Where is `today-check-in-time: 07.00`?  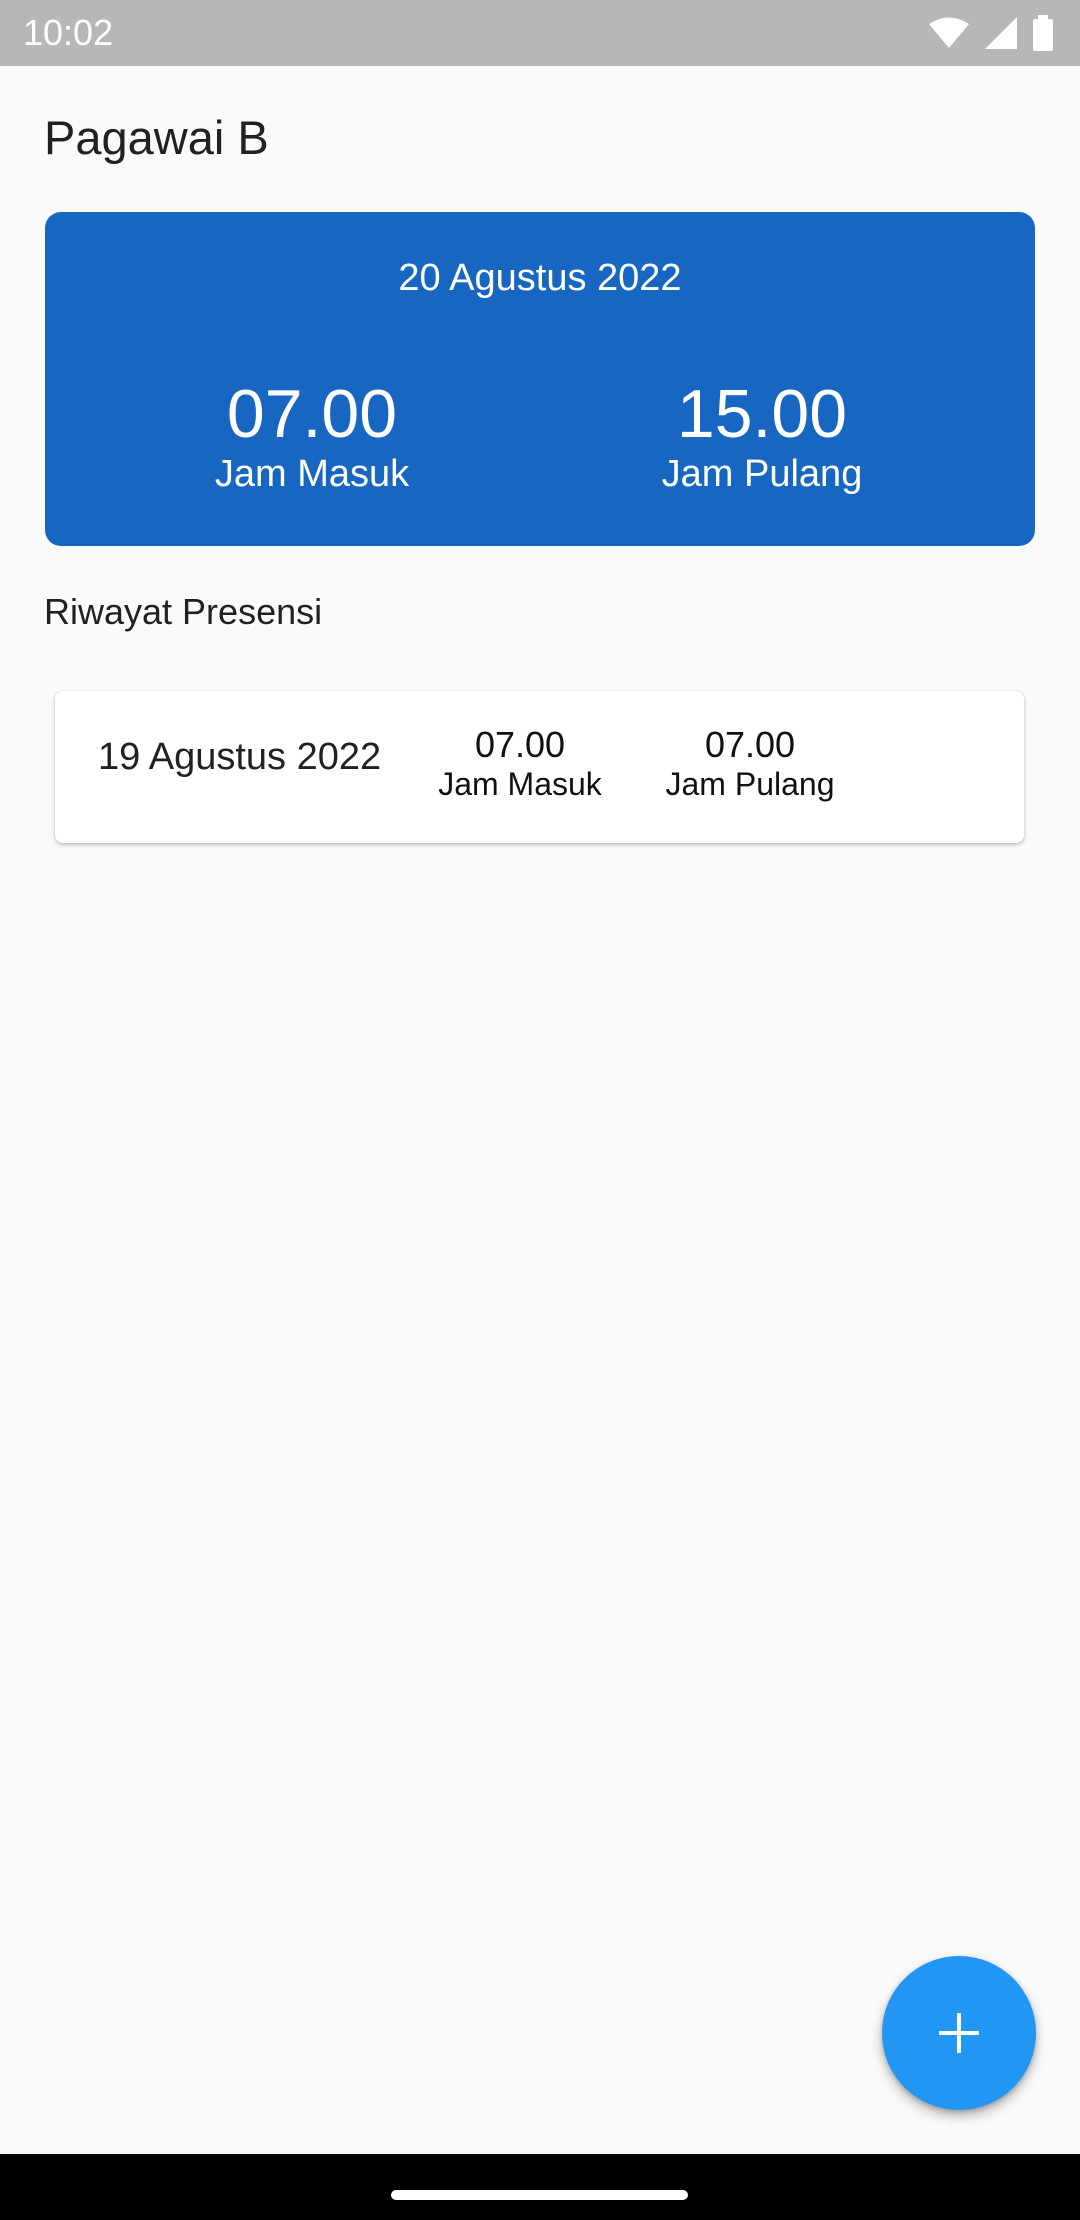 today-check-in-time: 07.00 is located at coordinates (312, 414).